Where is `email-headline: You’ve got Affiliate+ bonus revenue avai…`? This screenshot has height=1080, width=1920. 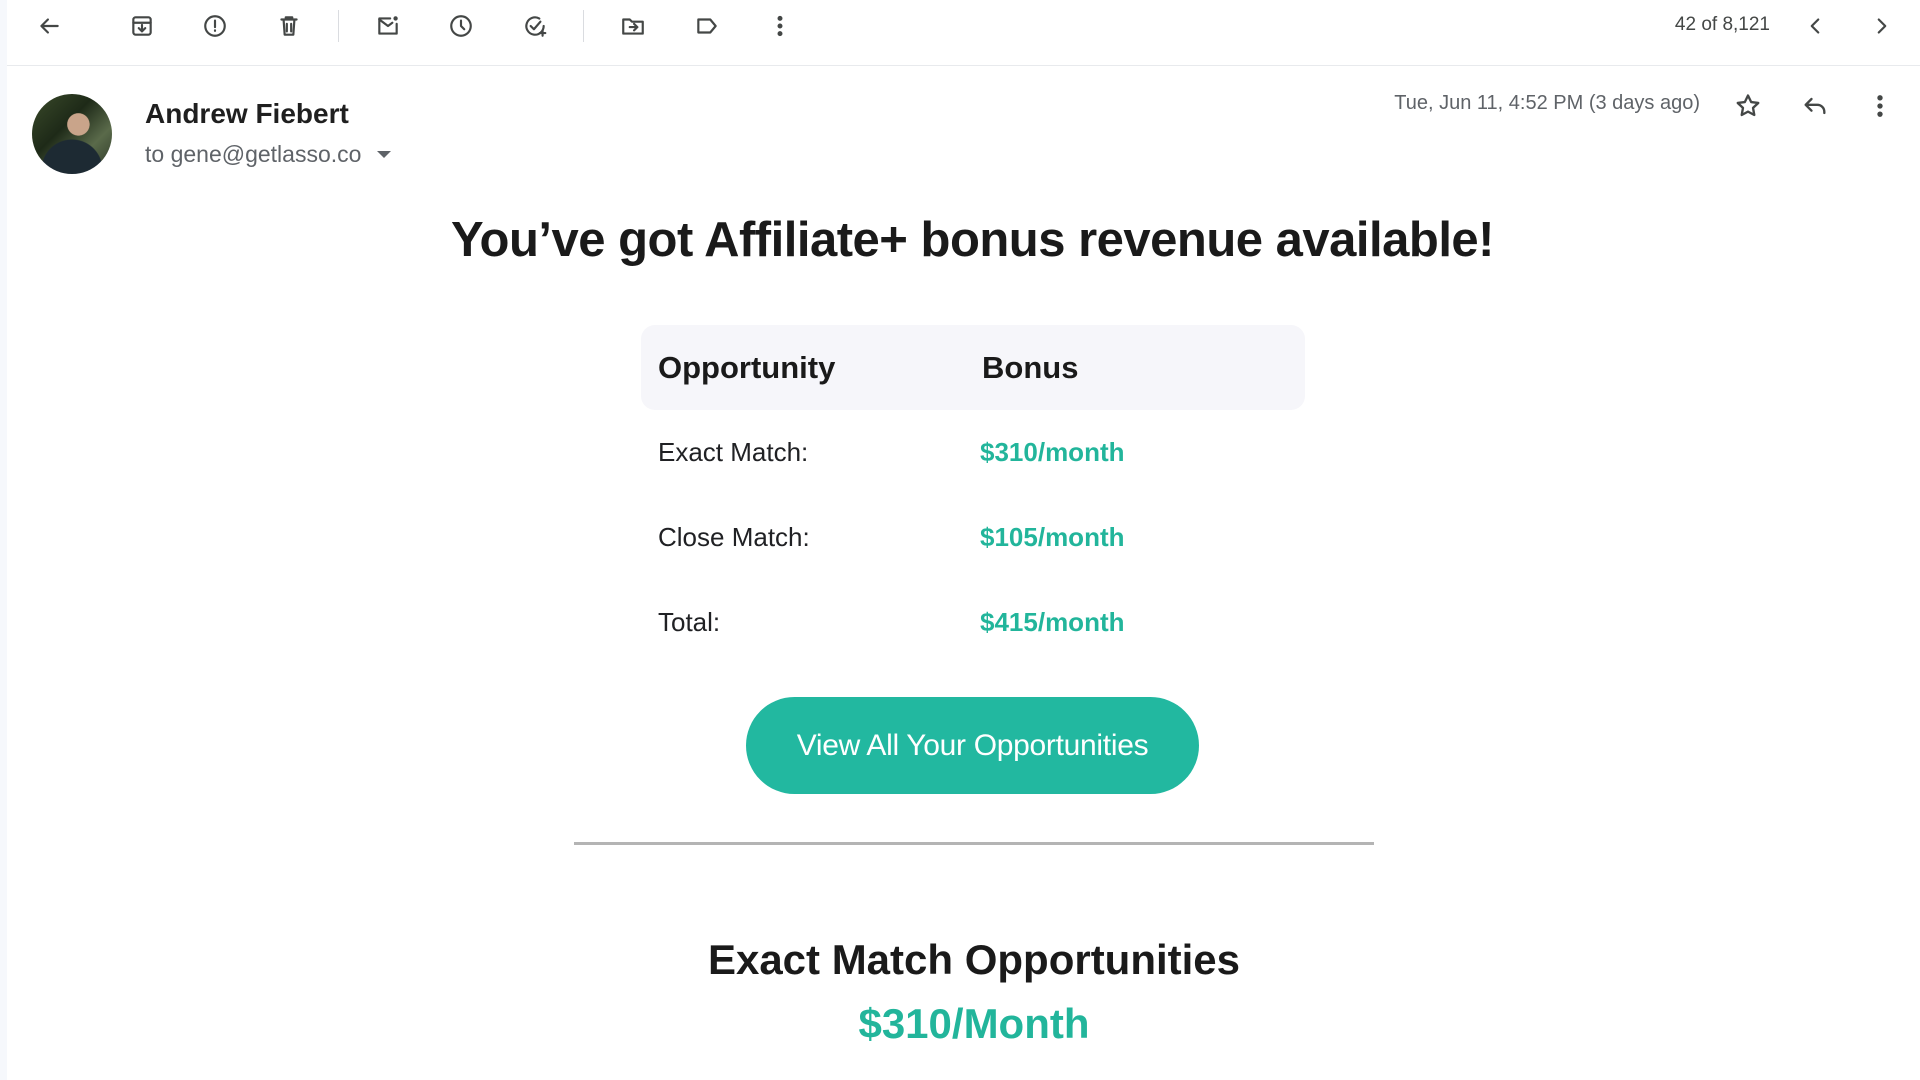
email-headline: You’ve got Affiliate+ bonus revenue avai… is located at coordinates (972, 240).